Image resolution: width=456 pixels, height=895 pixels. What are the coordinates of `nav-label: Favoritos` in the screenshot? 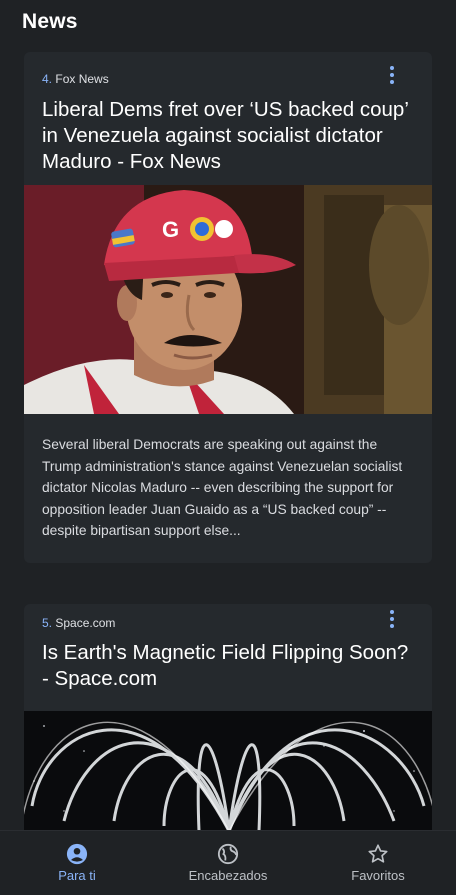 It's located at (378, 875).